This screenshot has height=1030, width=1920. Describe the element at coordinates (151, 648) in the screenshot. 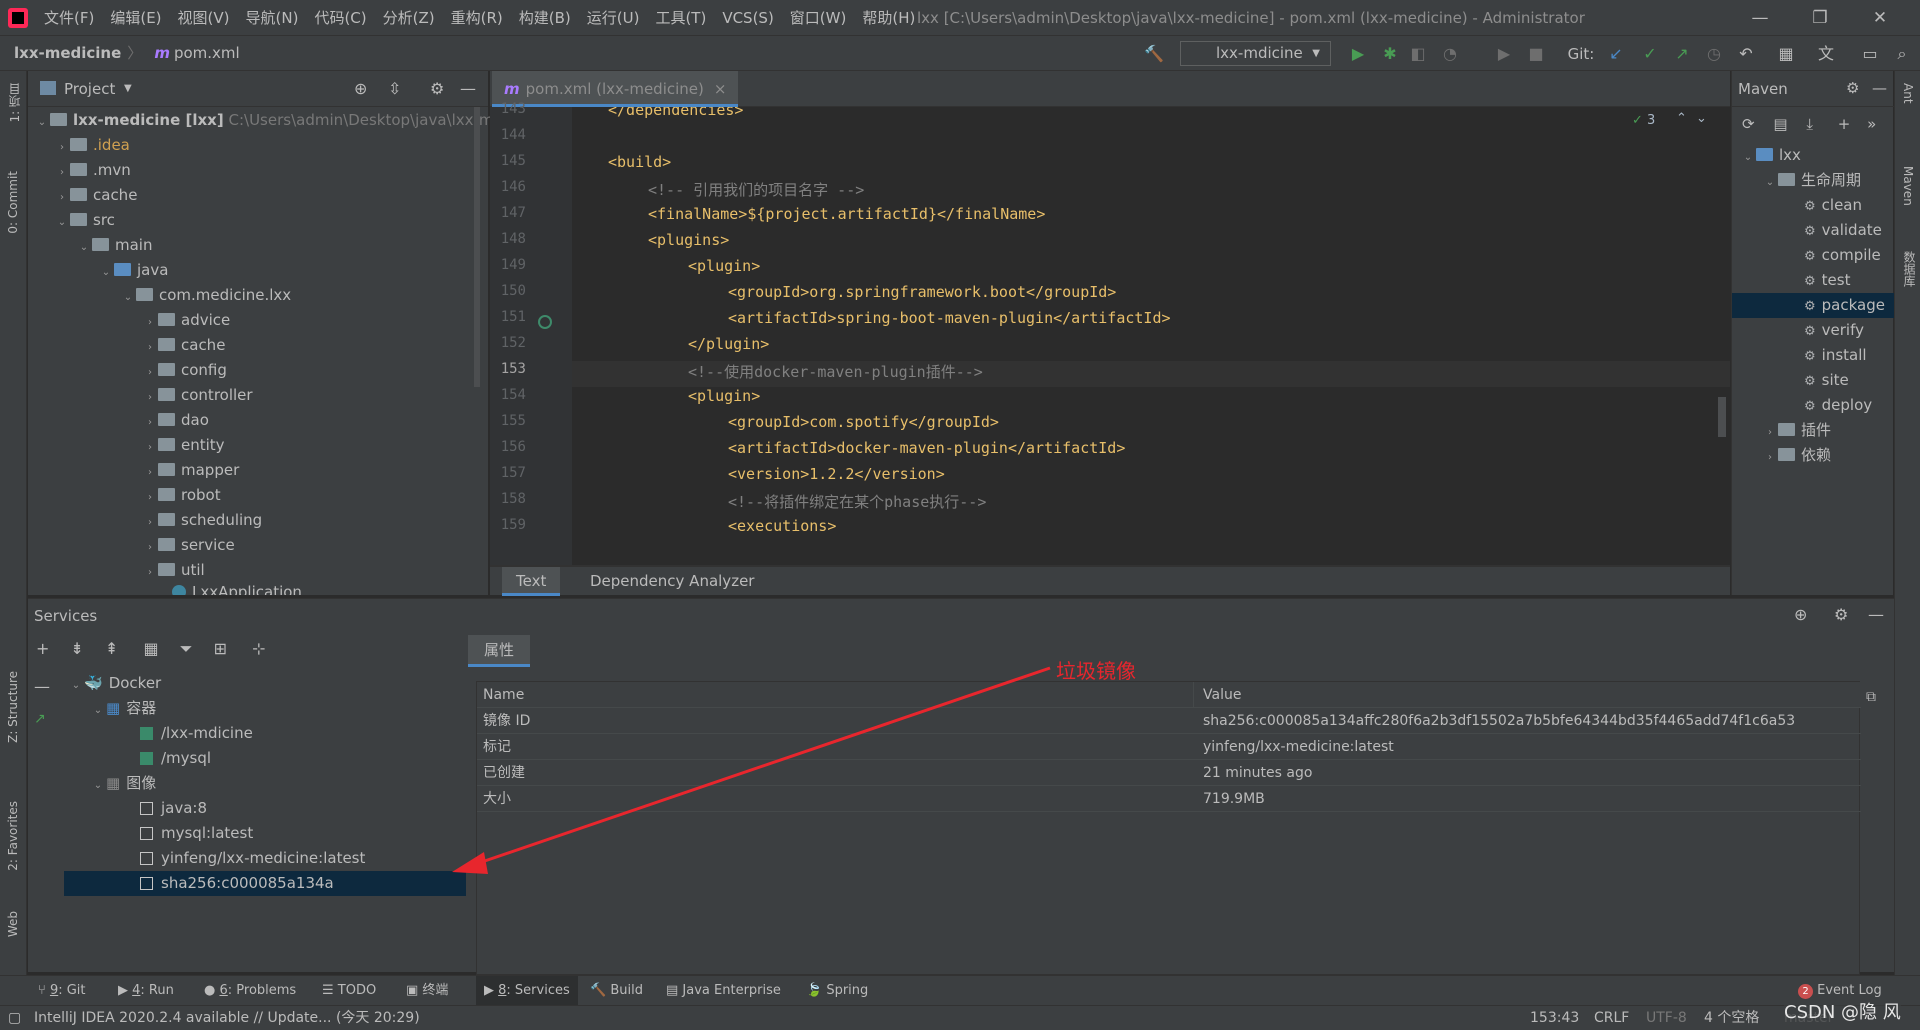

I see `group-icon: ▦` at that location.